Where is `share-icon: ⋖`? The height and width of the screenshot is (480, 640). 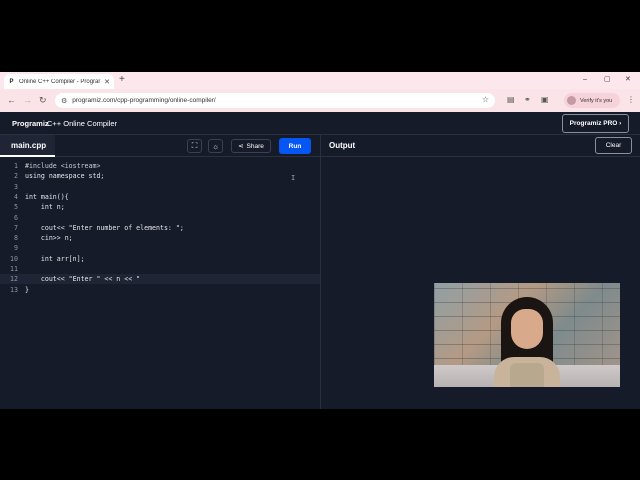 share-icon: ⋖ is located at coordinates (241, 146).